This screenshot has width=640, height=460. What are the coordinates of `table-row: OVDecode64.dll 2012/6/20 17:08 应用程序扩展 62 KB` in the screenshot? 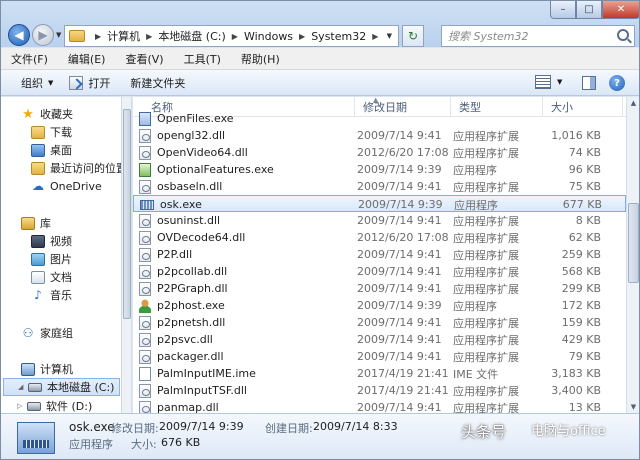 It's located at (379, 237).